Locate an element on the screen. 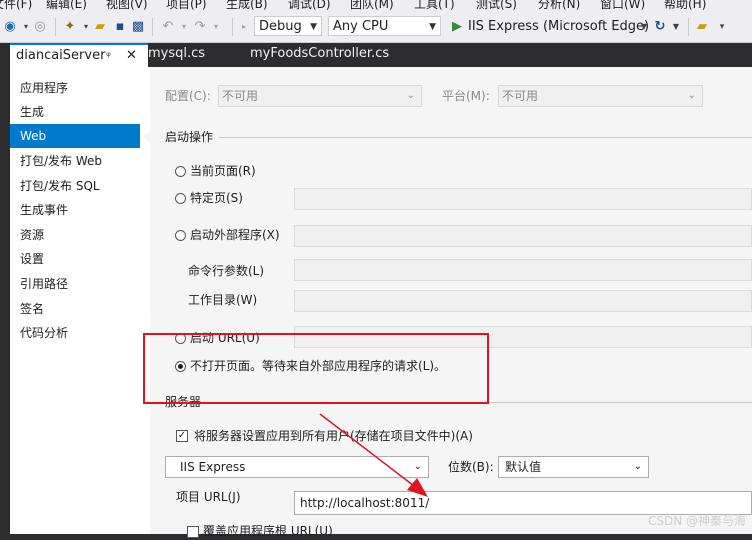 The image size is (752, 540). arrow-annotation is located at coordinates (373, 455).